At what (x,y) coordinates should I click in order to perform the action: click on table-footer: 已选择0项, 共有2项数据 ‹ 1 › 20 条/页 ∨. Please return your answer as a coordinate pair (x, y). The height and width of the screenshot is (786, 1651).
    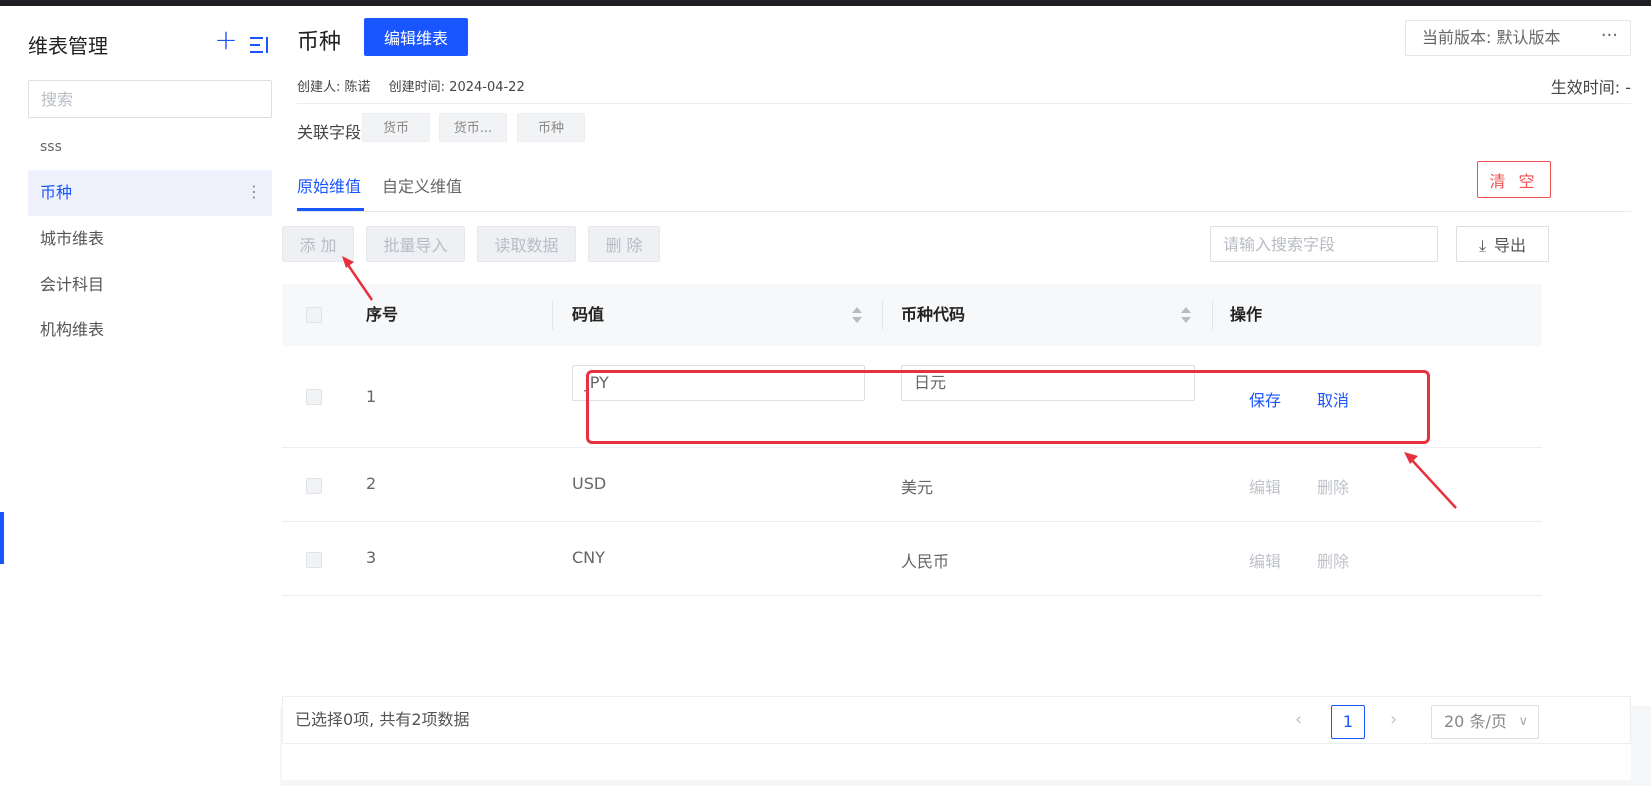
    Looking at the image, I should click on (956, 738).